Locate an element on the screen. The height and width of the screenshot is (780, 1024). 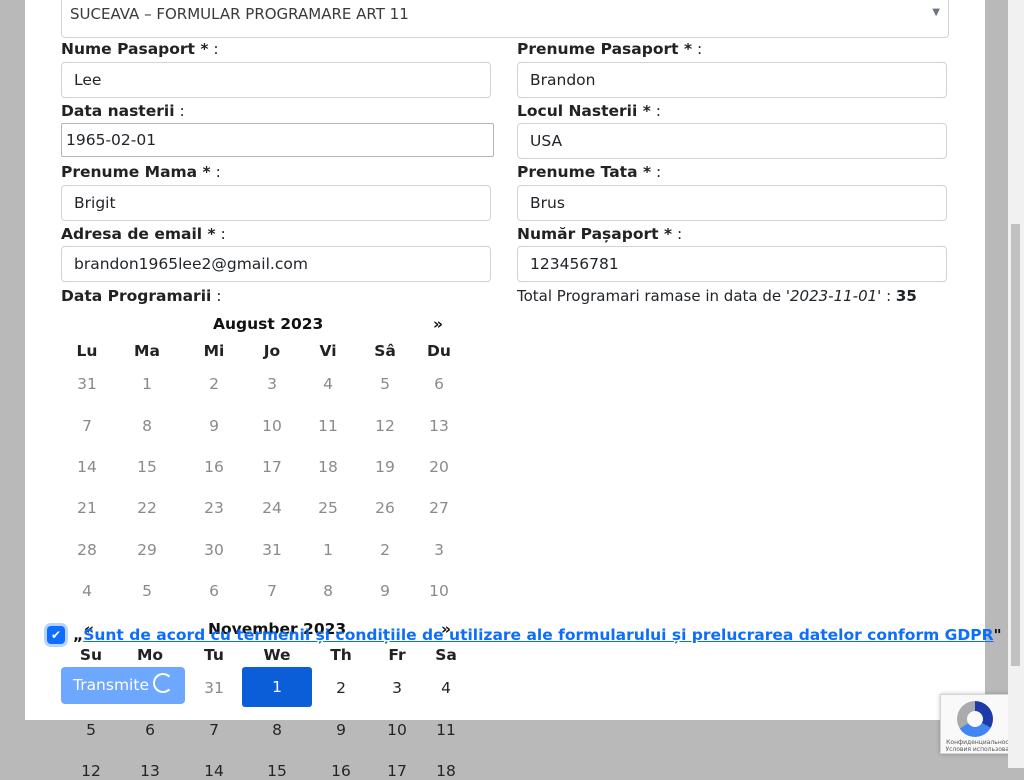
form-type-select-value: SUCEAVA – FORMULAR PROGRAMARE ART 11 is located at coordinates (239, 14).